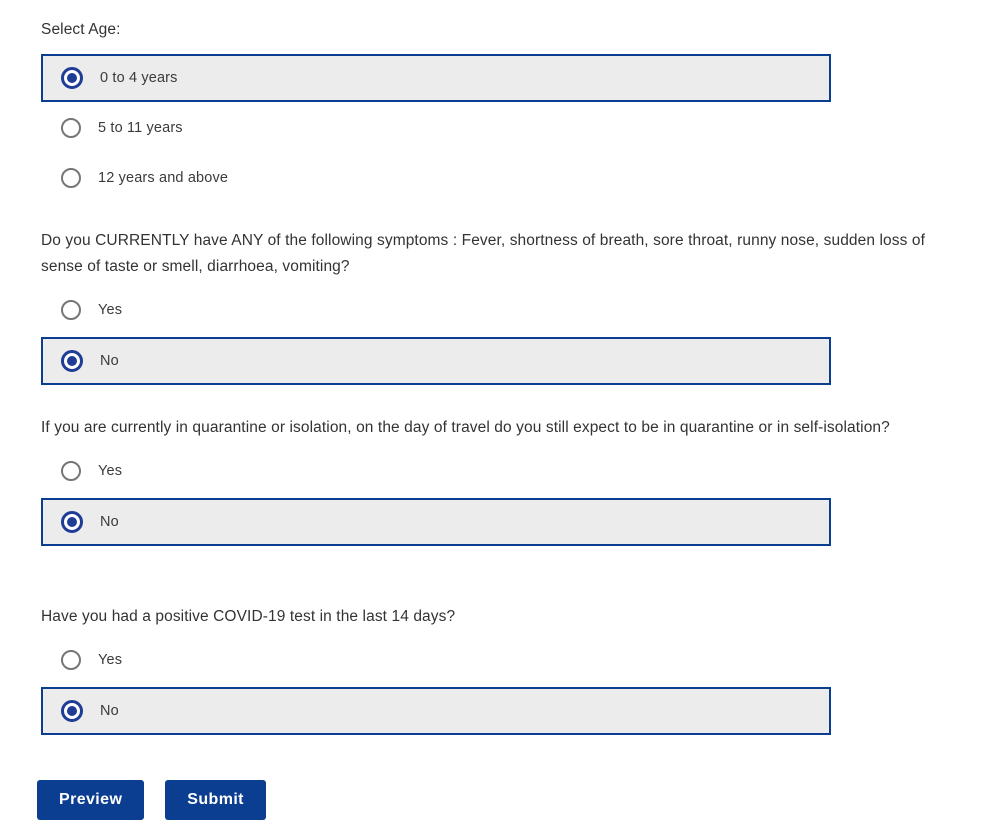 The height and width of the screenshot is (831, 984). Describe the element at coordinates (491, 310) in the screenshot. I see `radio-option-symptoms-yes: Yes` at that location.